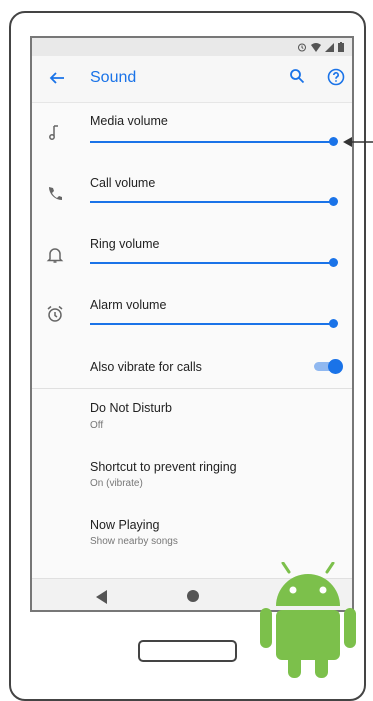 The height and width of the screenshot is (701, 373). What do you see at coordinates (55, 193) in the screenshot?
I see `phone-icon` at bounding box center [55, 193].